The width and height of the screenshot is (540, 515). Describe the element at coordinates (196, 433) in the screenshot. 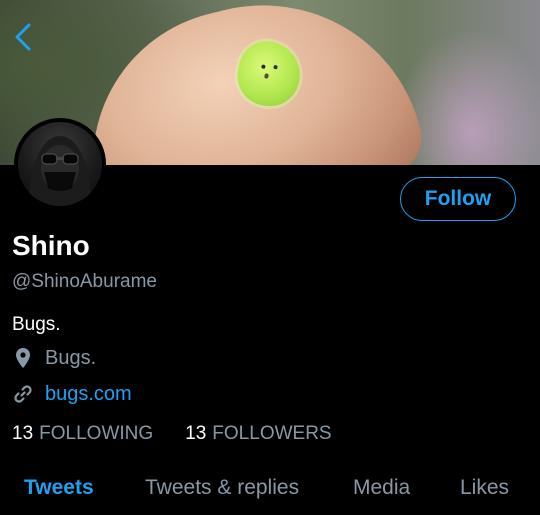

I see `followers-count: 13` at that location.